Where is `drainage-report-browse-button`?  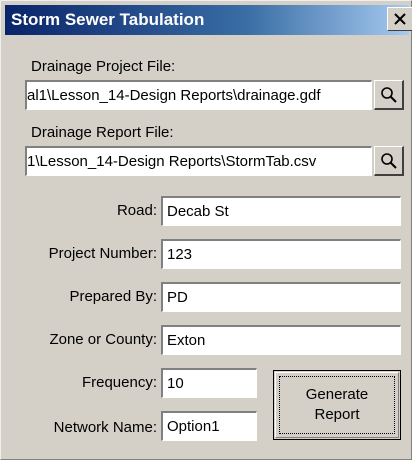 drainage-report-browse-button is located at coordinates (389, 161).